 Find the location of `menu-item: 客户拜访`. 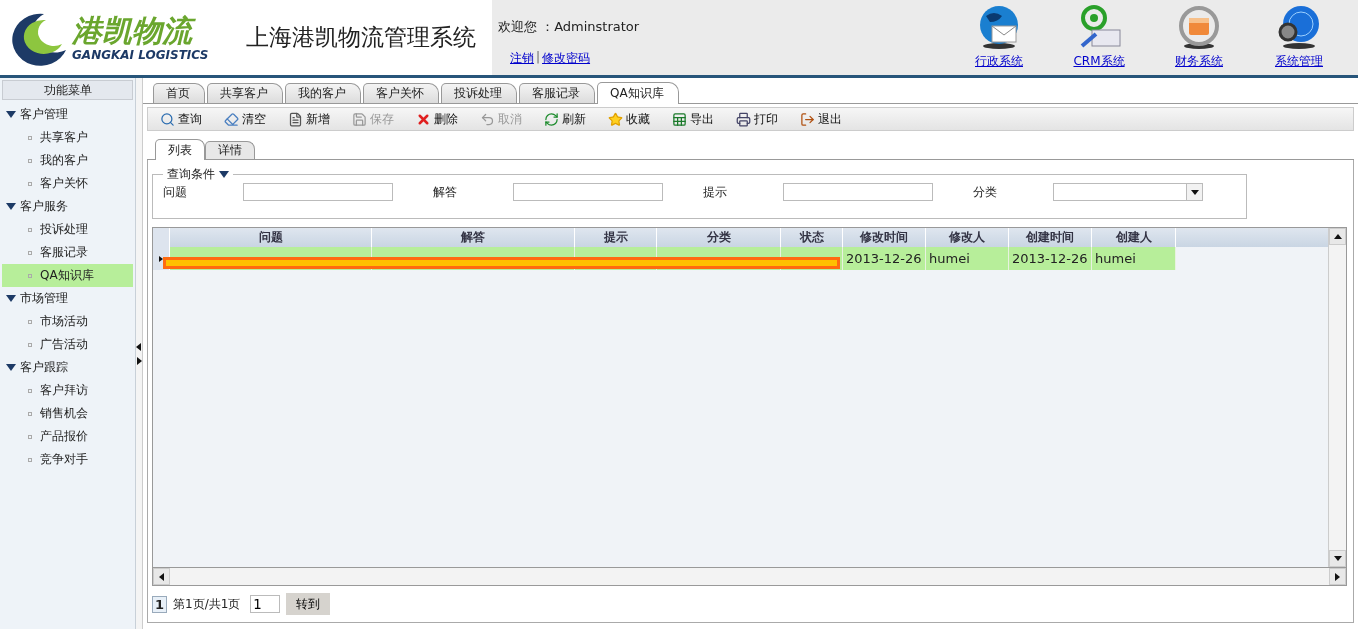

menu-item: 客户拜访 is located at coordinates (67, 390).